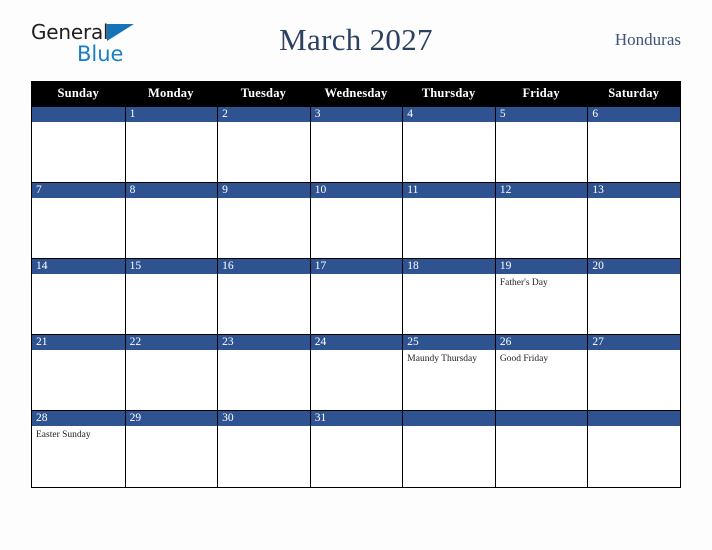  I want to click on dow-thursday: Thursday, so click(448, 93).